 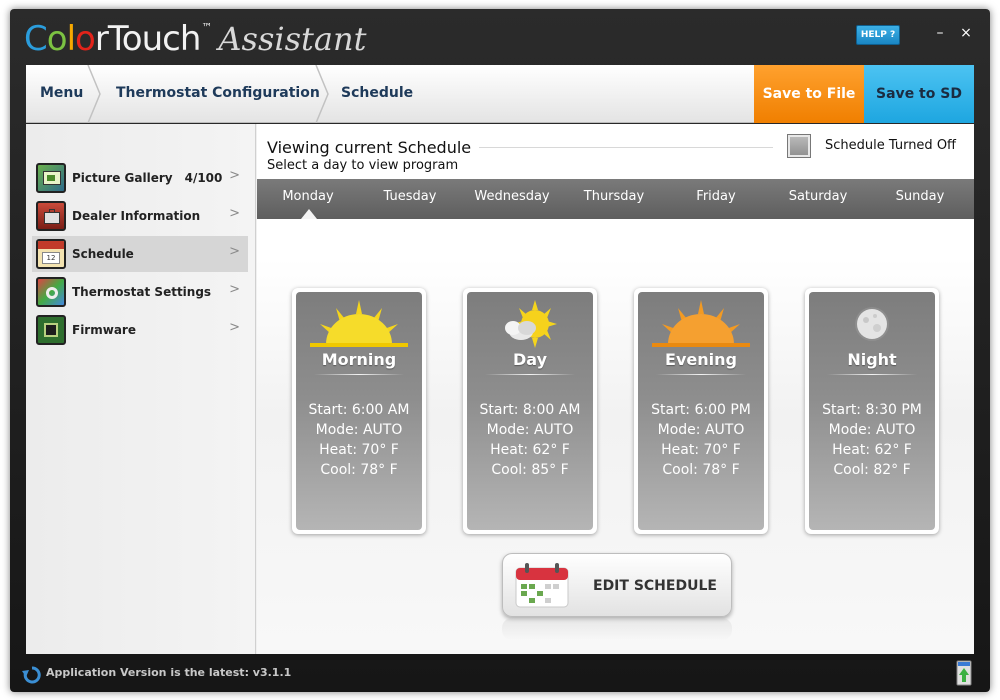 What do you see at coordinates (701, 324) in the screenshot?
I see `sunset-icon` at bounding box center [701, 324].